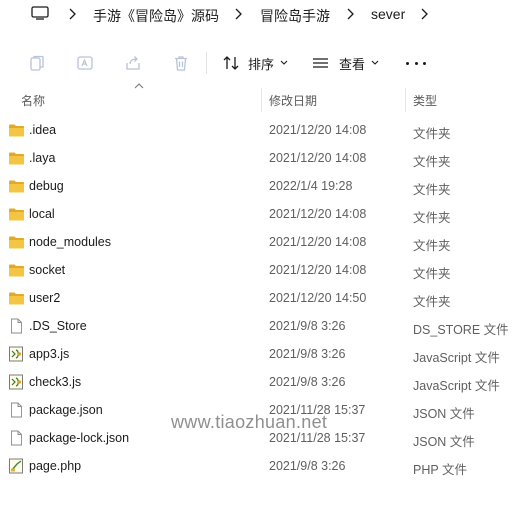  What do you see at coordinates (55, 382) in the screenshot?
I see `file-name: check3.js` at bounding box center [55, 382].